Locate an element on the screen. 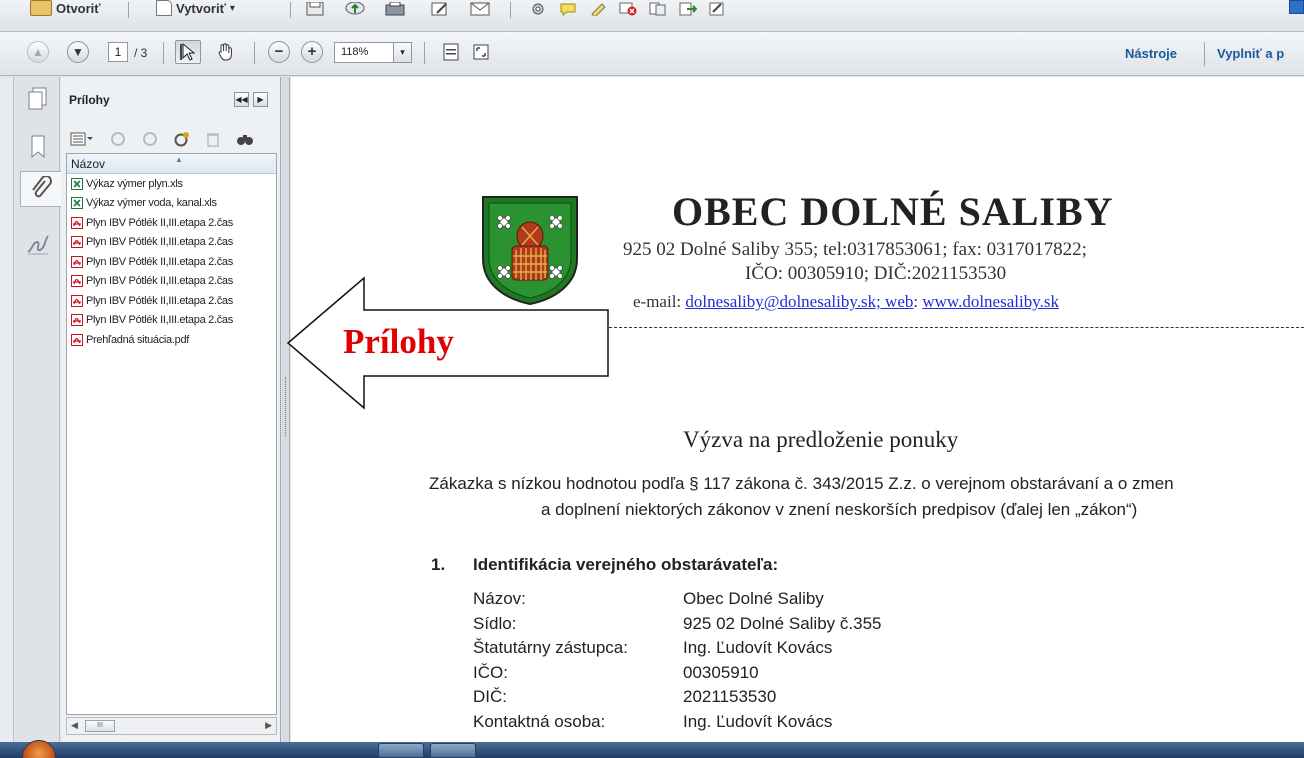  fit-page-icon is located at coordinates (451, 52).